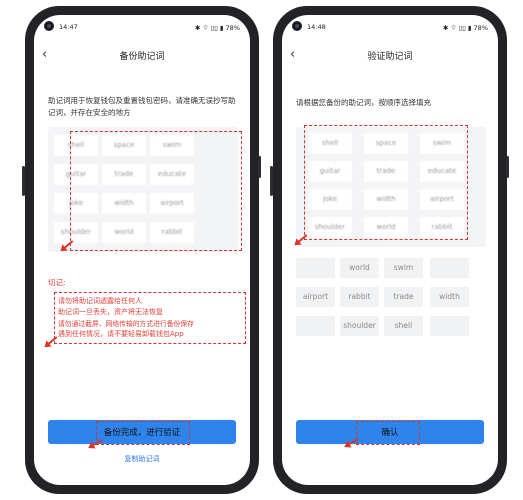 The image size is (523, 500). What do you see at coordinates (403, 326) in the screenshot?
I see `word-option: shell` at bounding box center [403, 326].